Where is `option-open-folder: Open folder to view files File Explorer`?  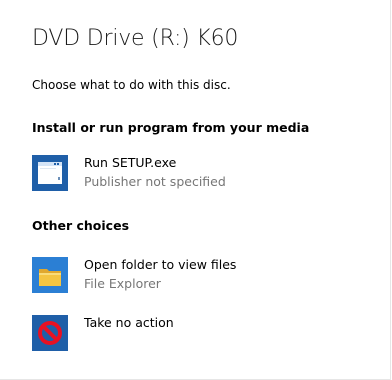
option-open-folder: Open folder to view files File Explorer is located at coordinates (197, 279).